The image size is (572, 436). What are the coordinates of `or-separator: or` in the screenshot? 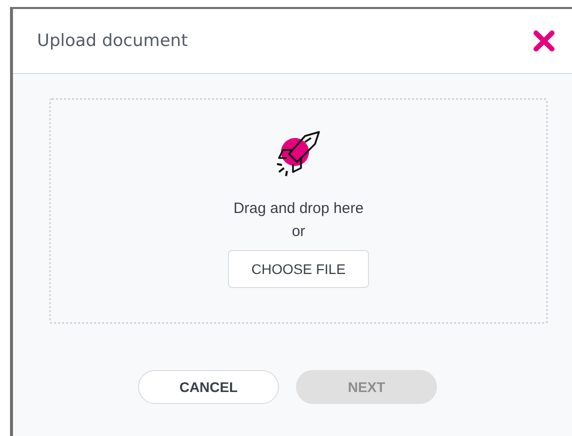 It's located at (299, 231).